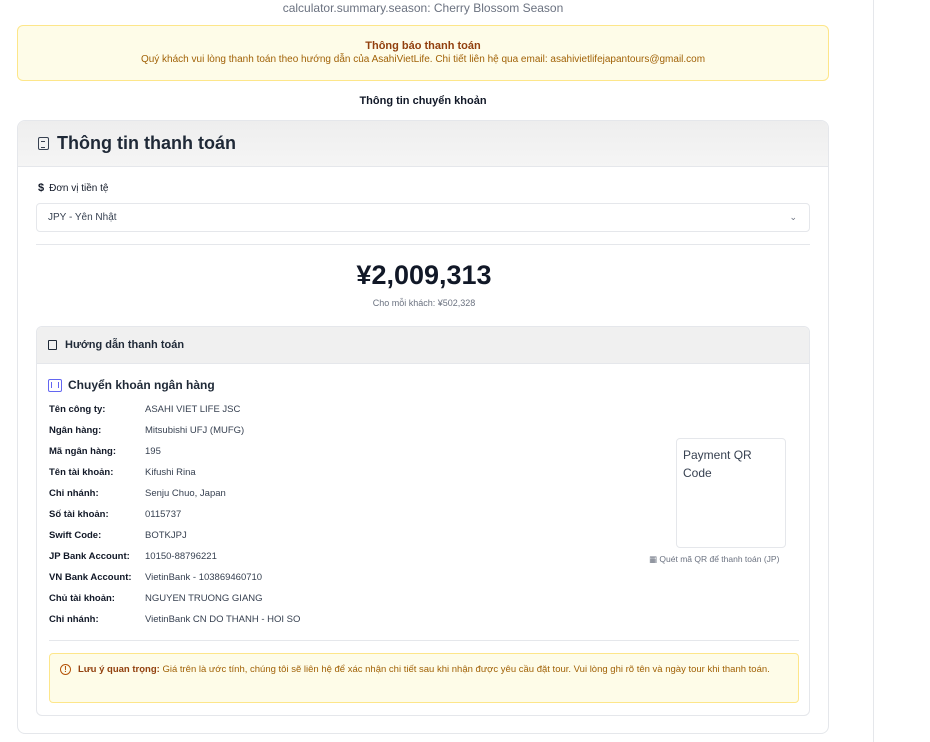 This screenshot has width=930, height=742. I want to click on guide-header: Hướng dẫn thanh toán, so click(423, 345).